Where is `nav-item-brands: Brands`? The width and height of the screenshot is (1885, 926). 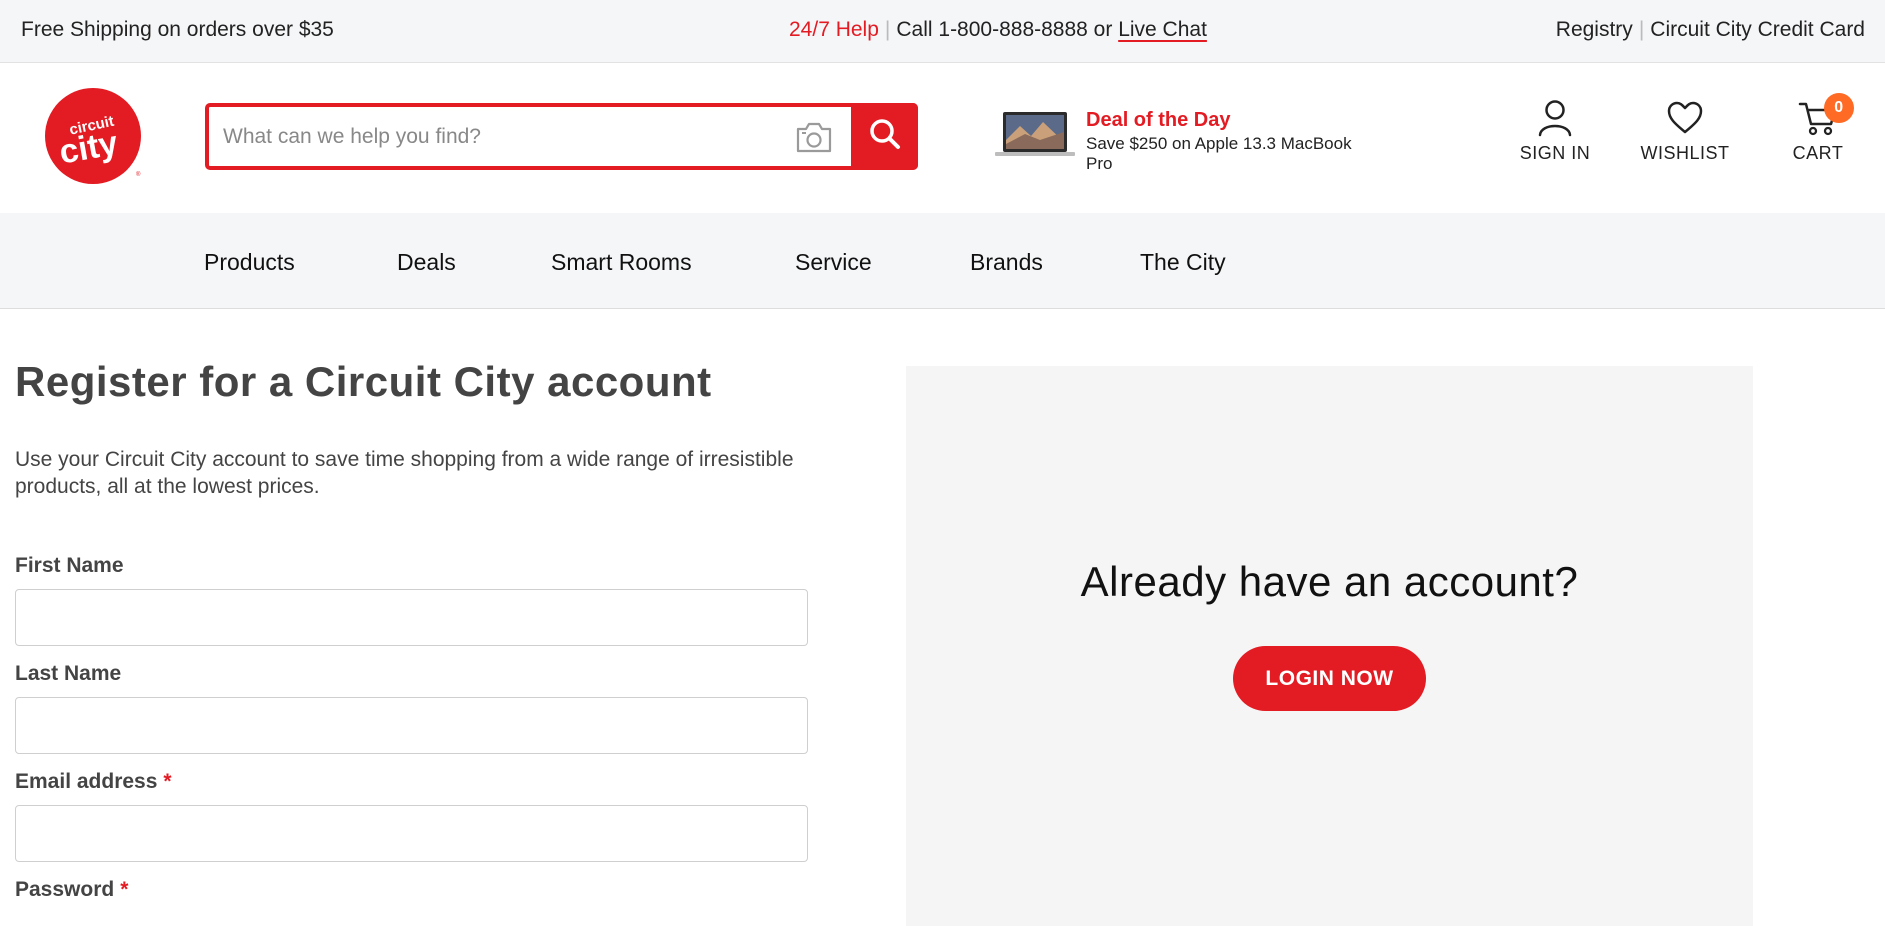
nav-item-brands: Brands is located at coordinates (1006, 262).